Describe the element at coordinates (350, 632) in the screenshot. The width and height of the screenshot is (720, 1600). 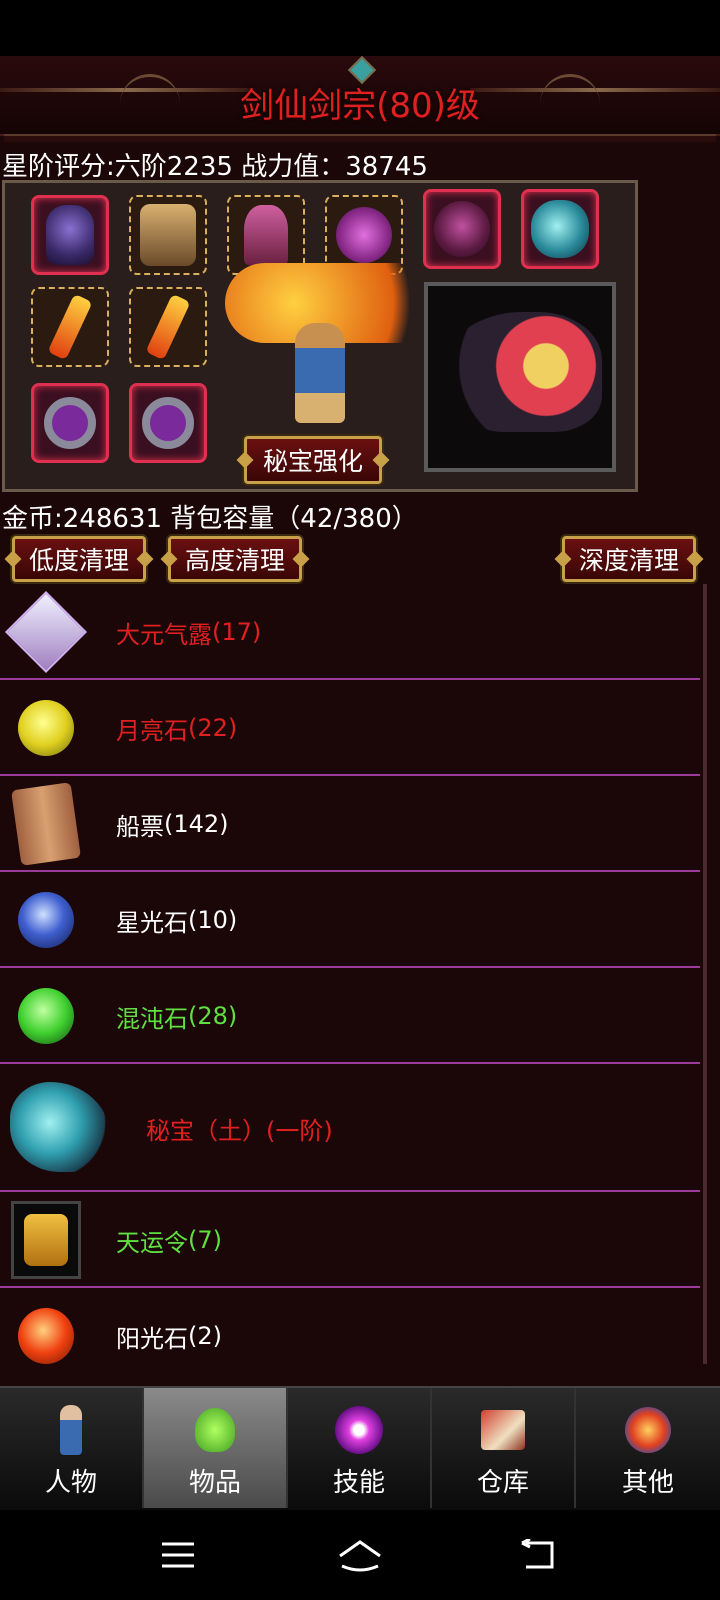
I see `list-item: 大元气露 (17)` at that location.